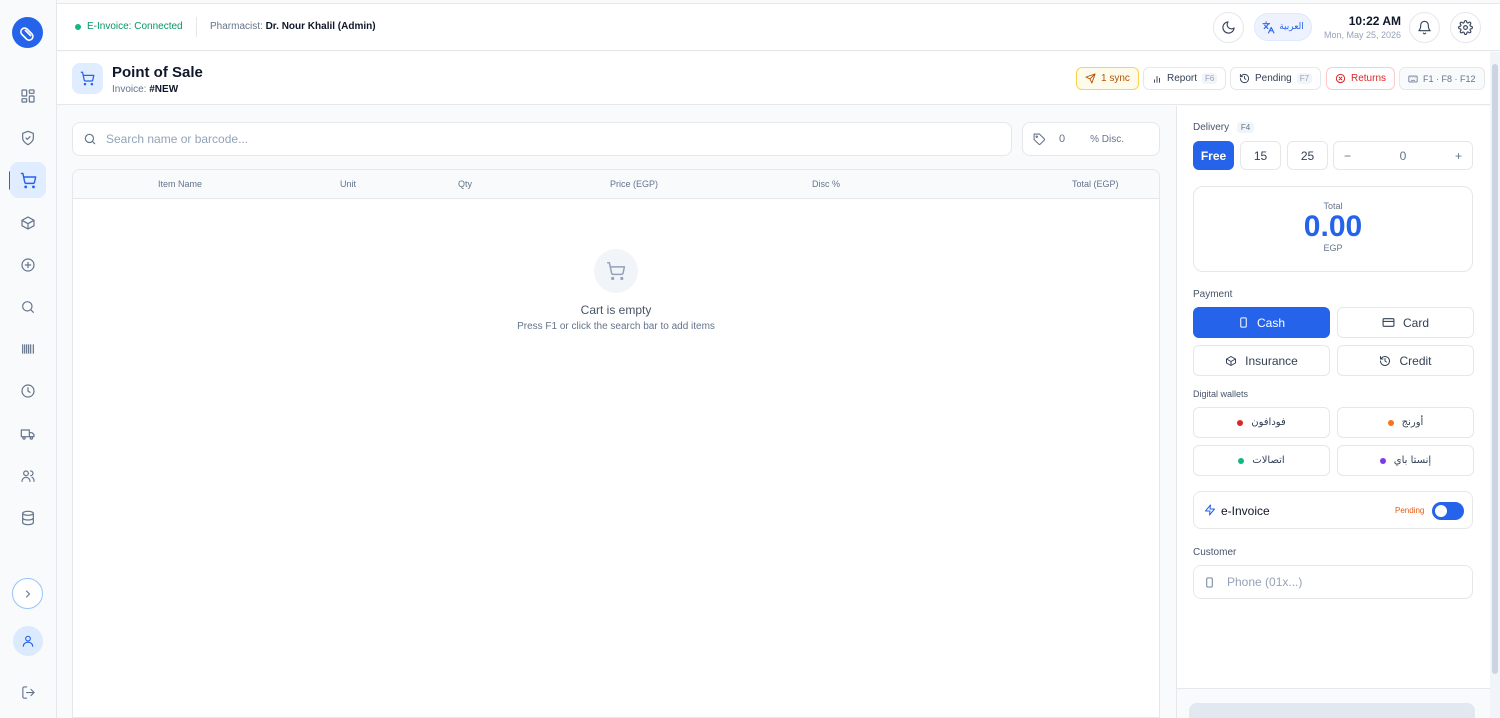 The image size is (1500, 718). I want to click on moon-icon, so click(1228, 27).